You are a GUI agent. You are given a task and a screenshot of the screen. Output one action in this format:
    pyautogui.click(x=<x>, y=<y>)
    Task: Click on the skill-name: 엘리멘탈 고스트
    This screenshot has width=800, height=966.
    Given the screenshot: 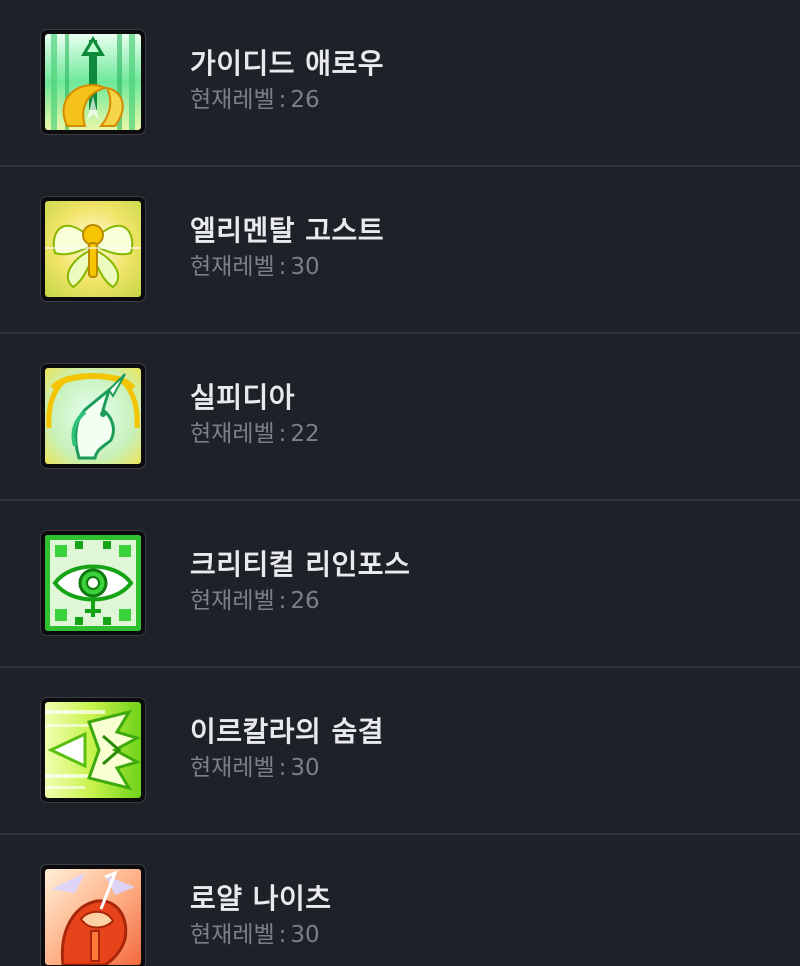 What is the action you would take?
    pyautogui.click(x=287, y=230)
    